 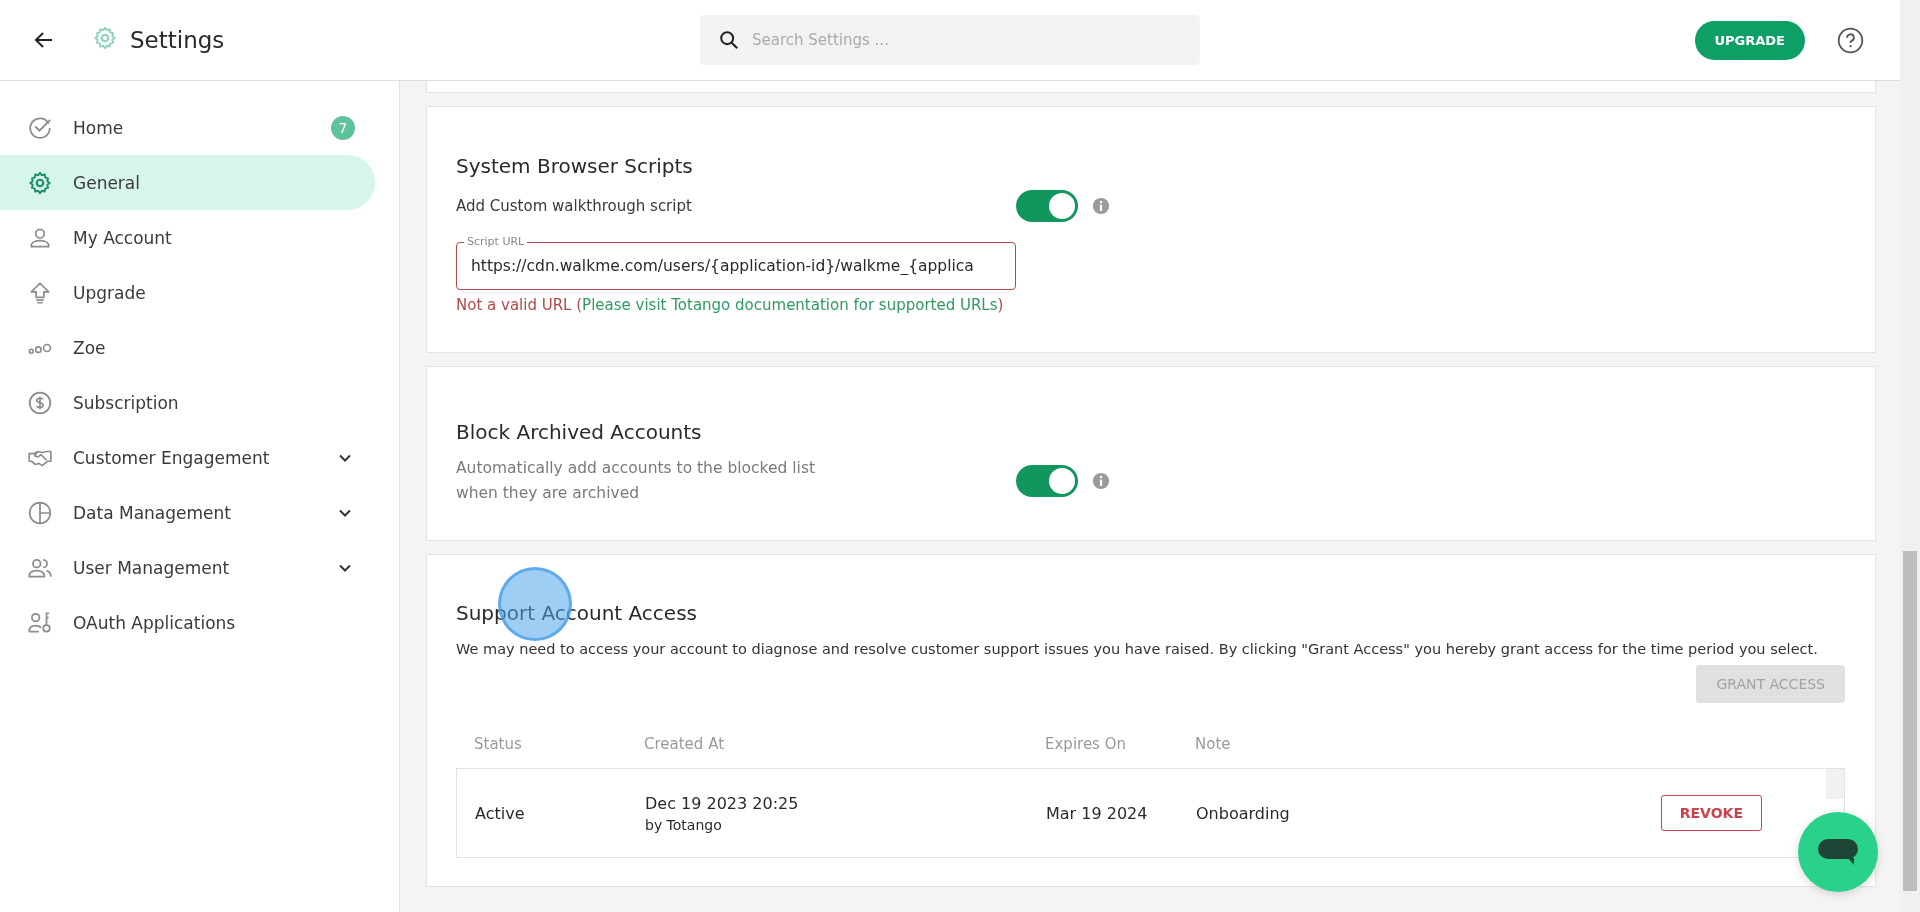 What do you see at coordinates (579, 432) in the screenshot?
I see `section-title: Block Archived Accounts` at bounding box center [579, 432].